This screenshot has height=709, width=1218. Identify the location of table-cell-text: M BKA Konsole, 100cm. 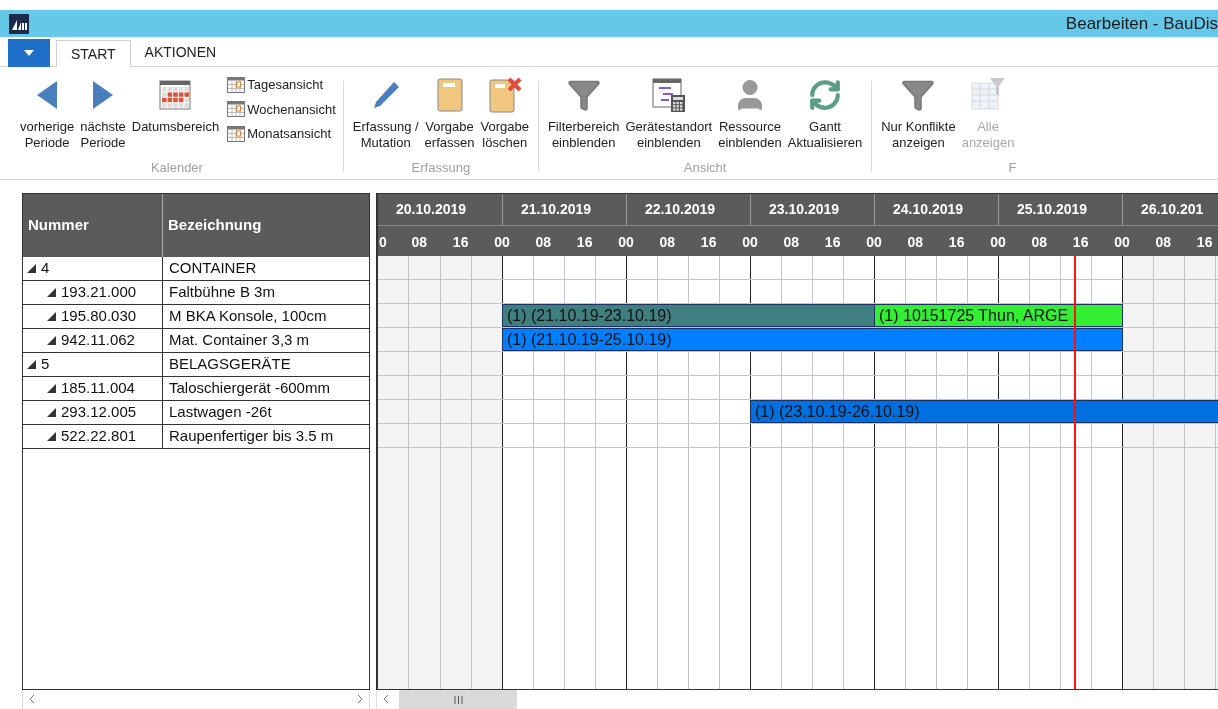
(248, 316).